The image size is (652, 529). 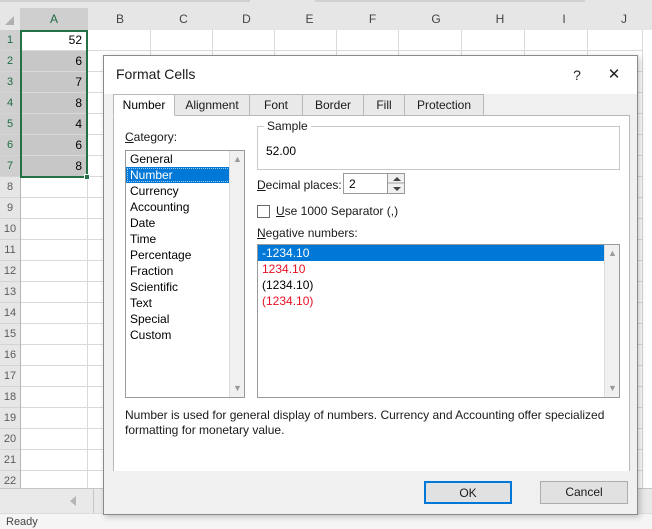 I want to click on cell-A9, so click(x=54, y=208).